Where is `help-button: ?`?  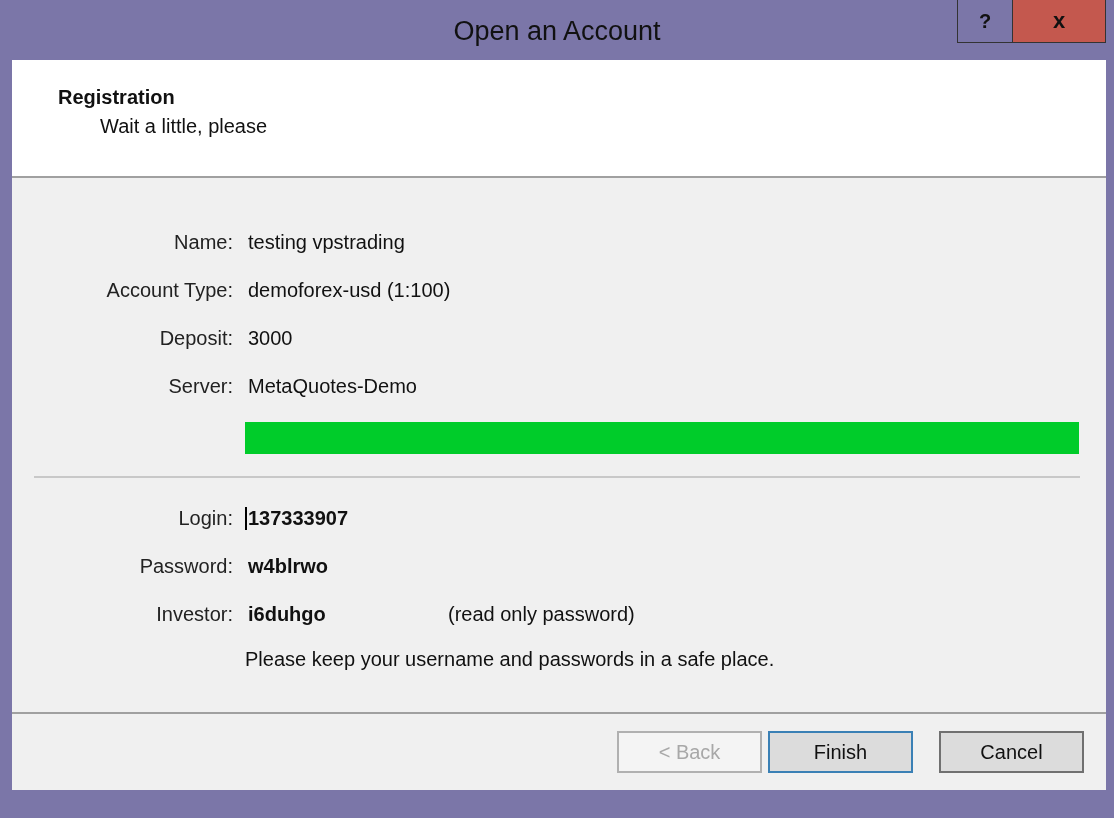
help-button: ? is located at coordinates (985, 21).